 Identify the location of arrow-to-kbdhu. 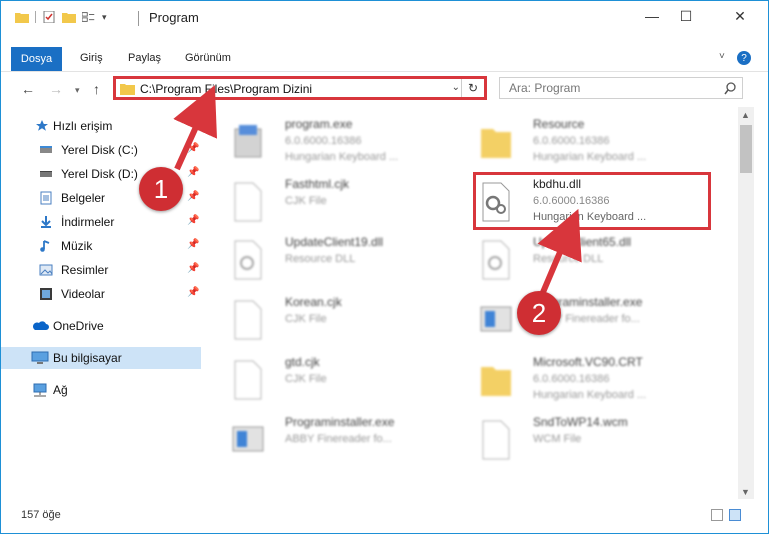
(559, 253).